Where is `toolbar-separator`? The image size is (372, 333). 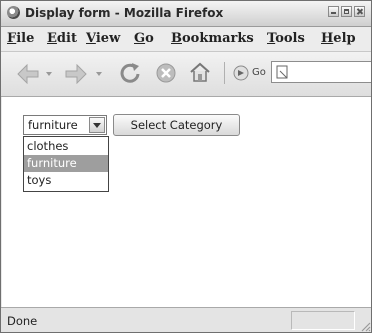 toolbar-separator is located at coordinates (224, 73).